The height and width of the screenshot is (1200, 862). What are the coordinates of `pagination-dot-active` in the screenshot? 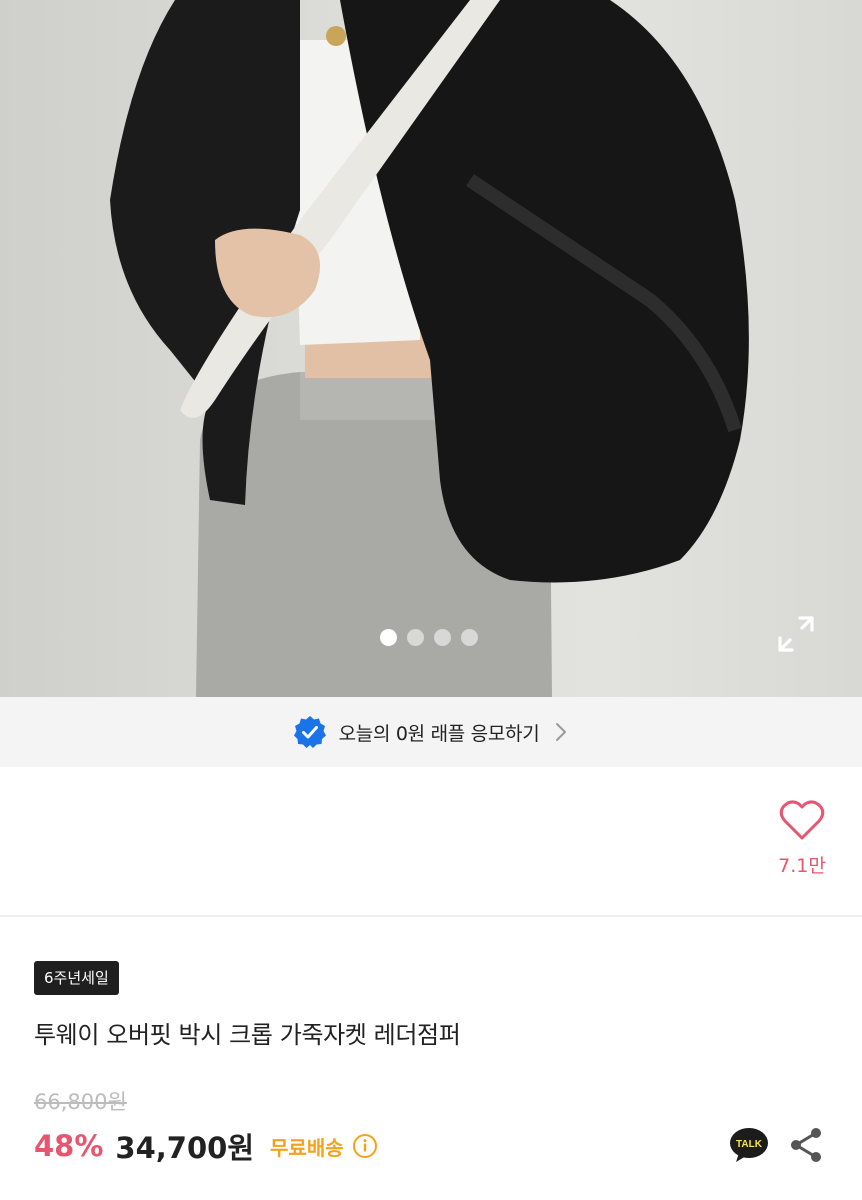 It's located at (388, 637).